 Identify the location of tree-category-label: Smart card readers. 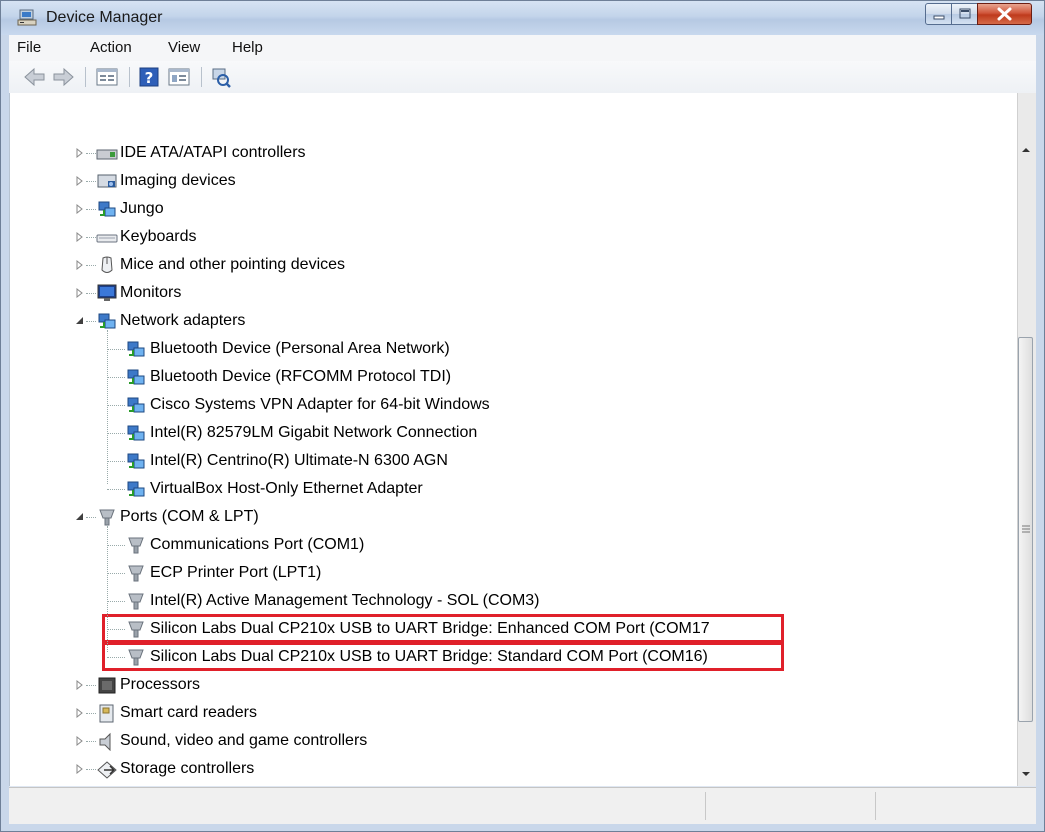
(188, 712).